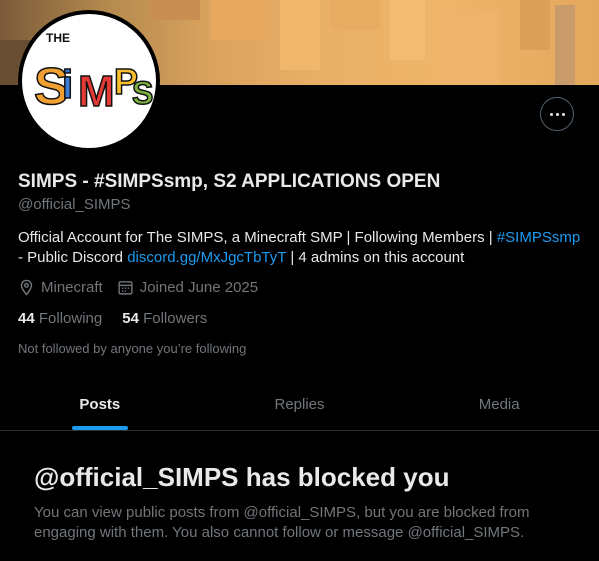  I want to click on profile-avatar: THE S i M P S, so click(89, 81).